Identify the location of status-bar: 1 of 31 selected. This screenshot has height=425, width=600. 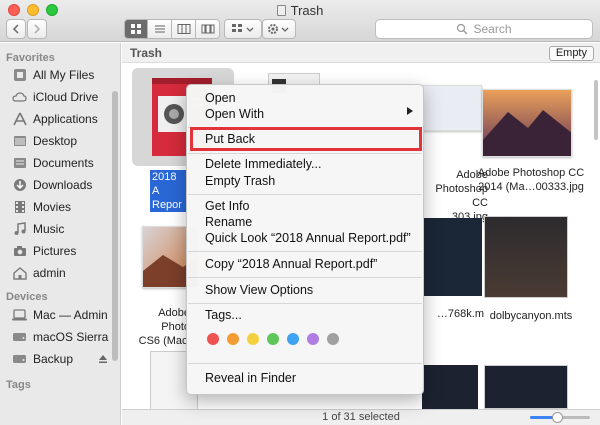
(361, 417).